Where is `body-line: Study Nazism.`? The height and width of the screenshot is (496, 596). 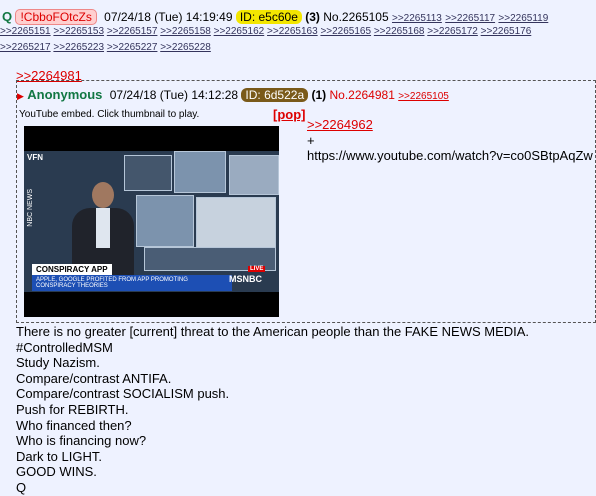
body-line: Study Nazism. is located at coordinates (58, 363).